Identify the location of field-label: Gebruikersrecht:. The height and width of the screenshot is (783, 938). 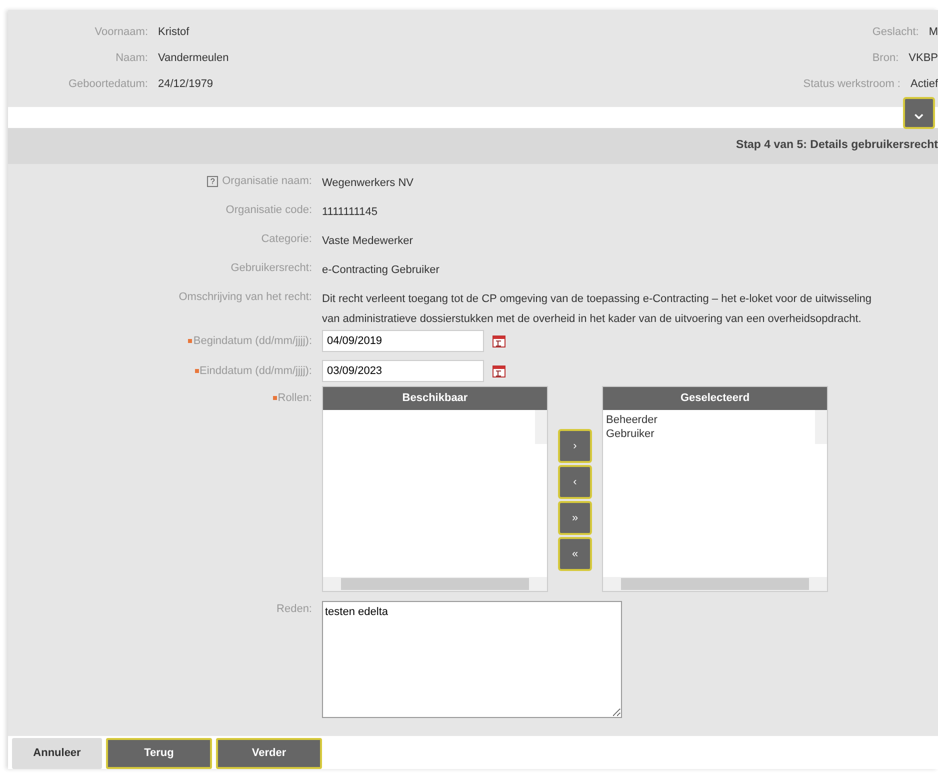
(271, 268).